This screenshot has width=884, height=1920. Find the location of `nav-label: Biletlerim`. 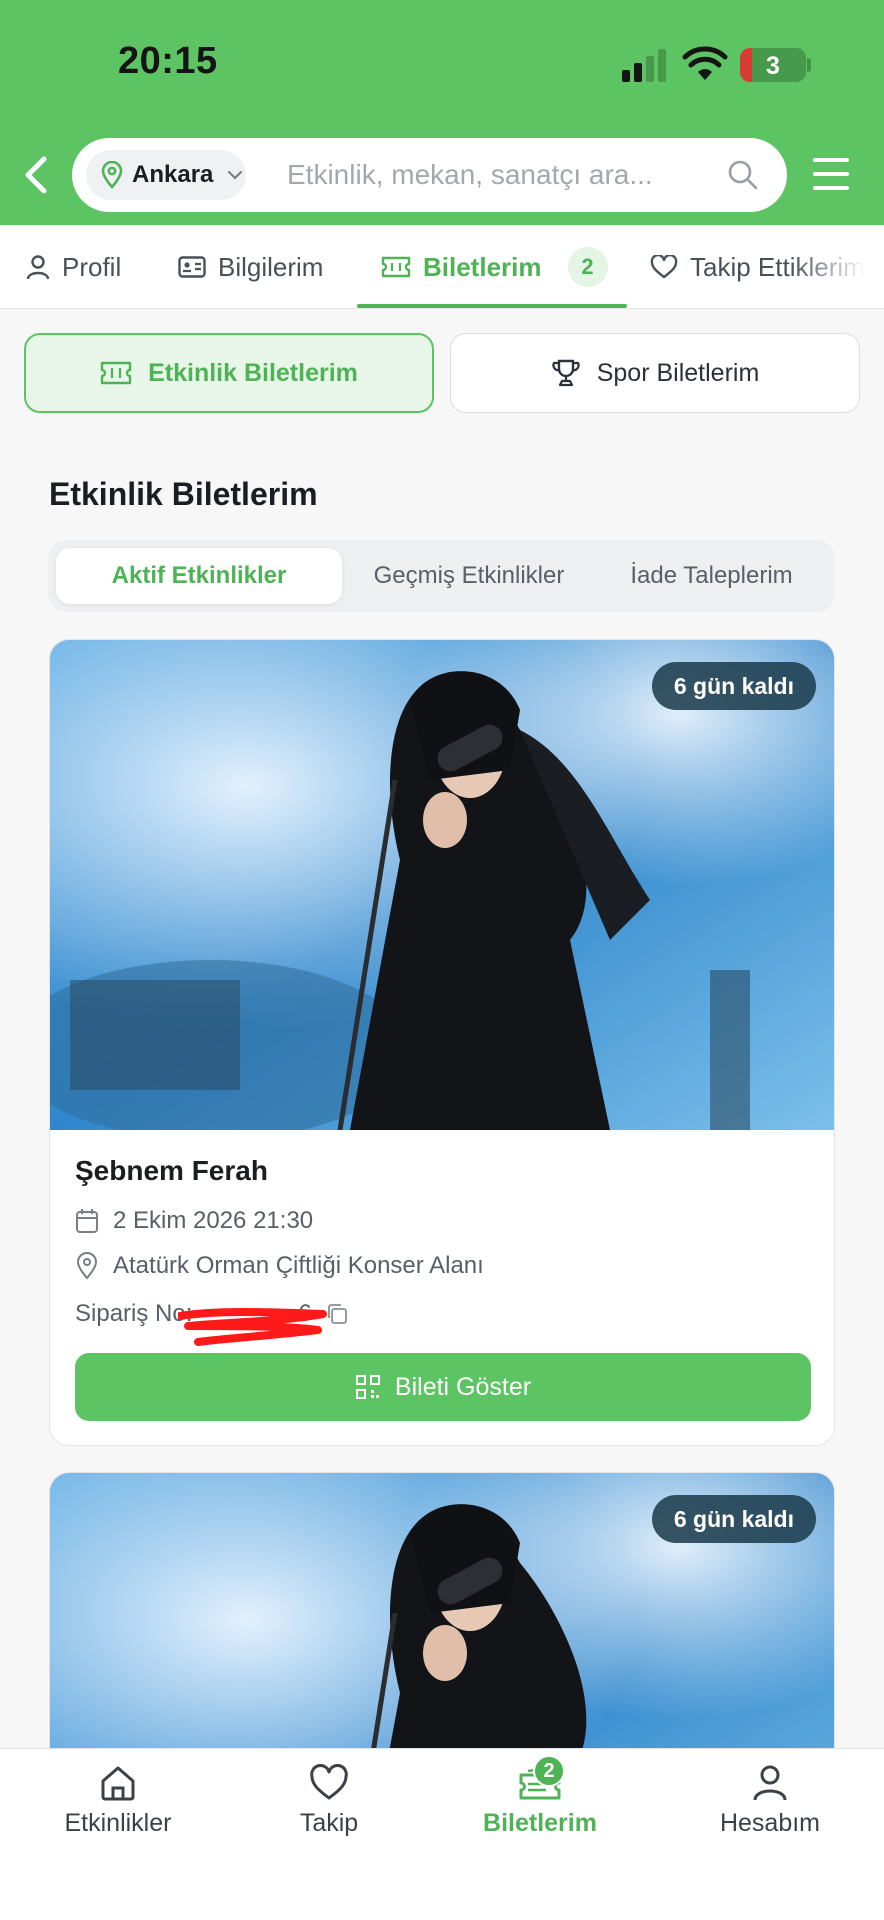

nav-label: Biletlerim is located at coordinates (540, 1823).